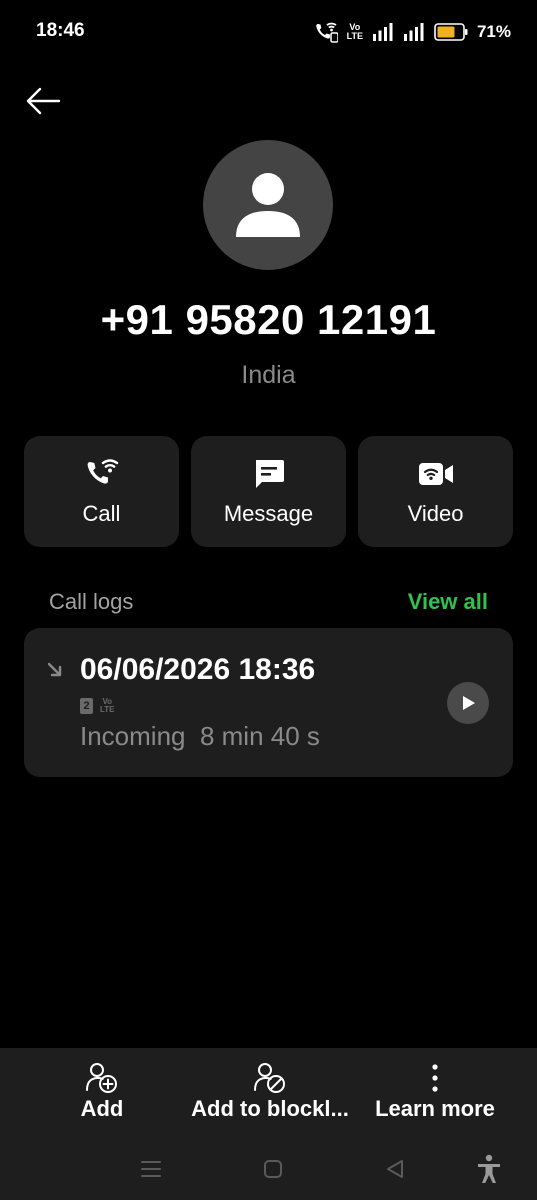  Describe the element at coordinates (107, 705) in the screenshot. I see `volte-badge: Vo LTE` at that location.